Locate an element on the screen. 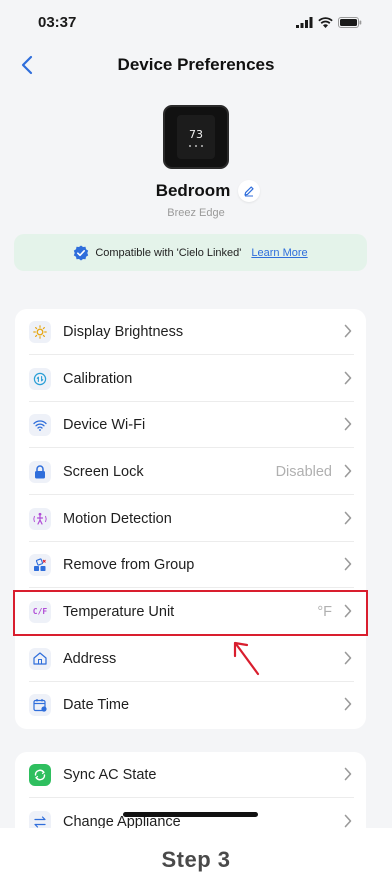  row-label: Date Time is located at coordinates (96, 705).